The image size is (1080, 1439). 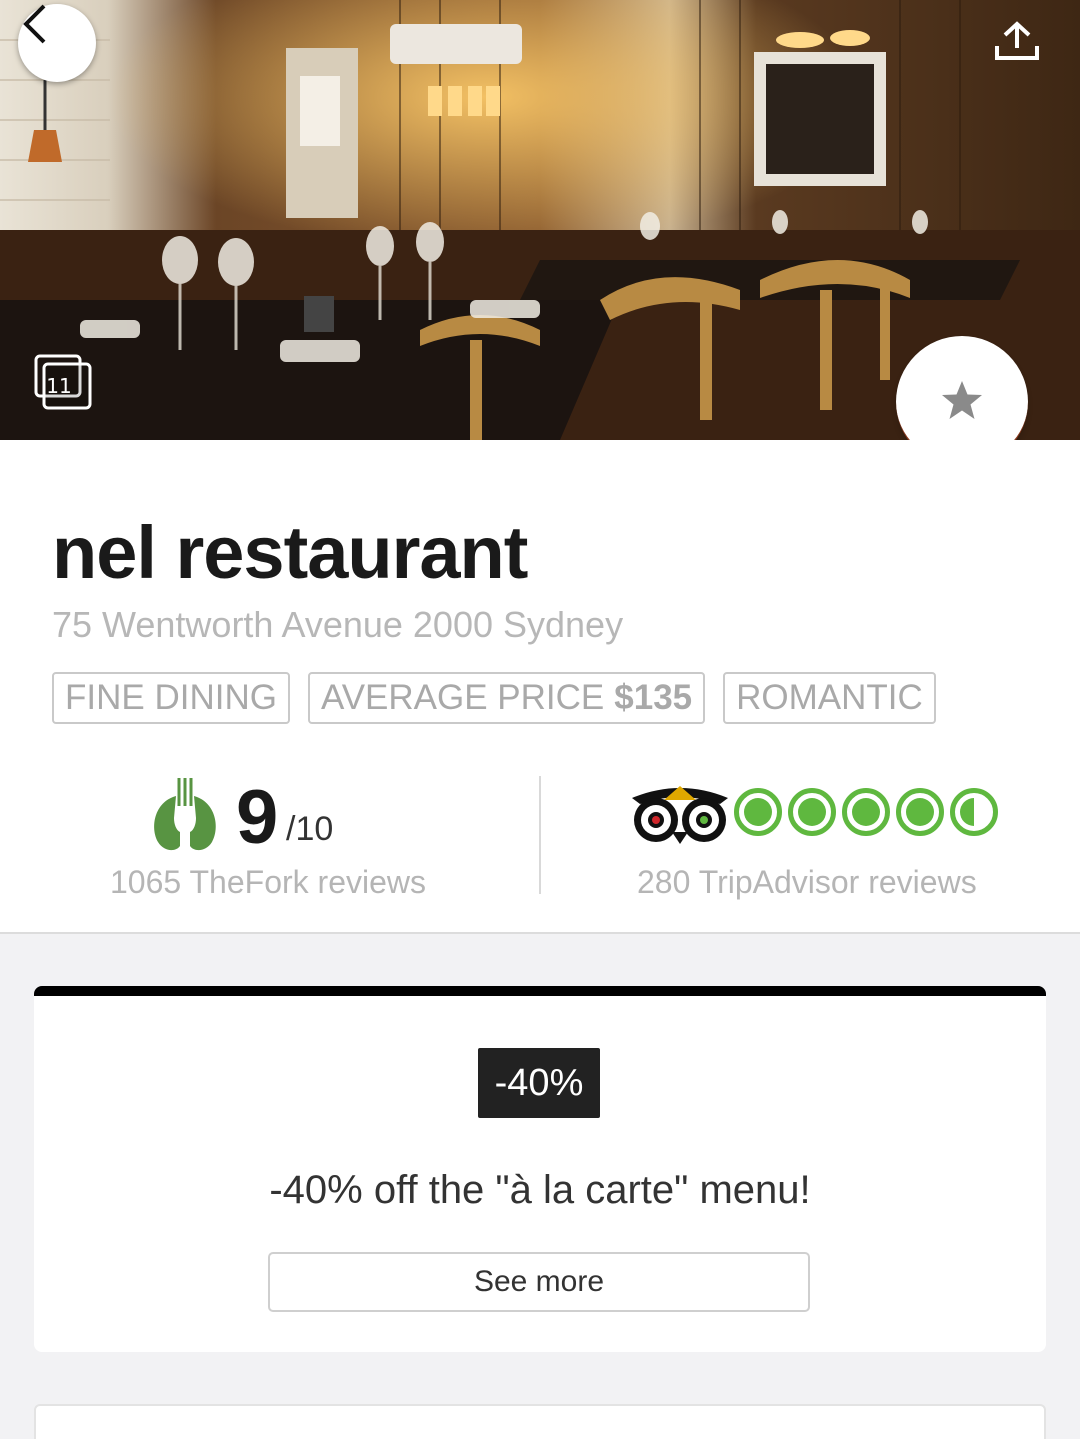 What do you see at coordinates (540, 1421) in the screenshot?
I see `next-section-card` at bounding box center [540, 1421].